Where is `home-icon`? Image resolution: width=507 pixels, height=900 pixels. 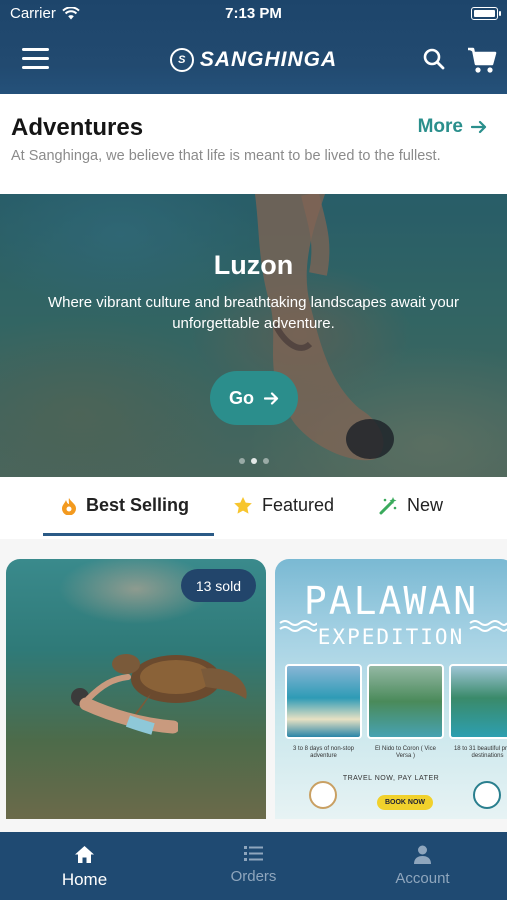
home-icon is located at coordinates (84, 854).